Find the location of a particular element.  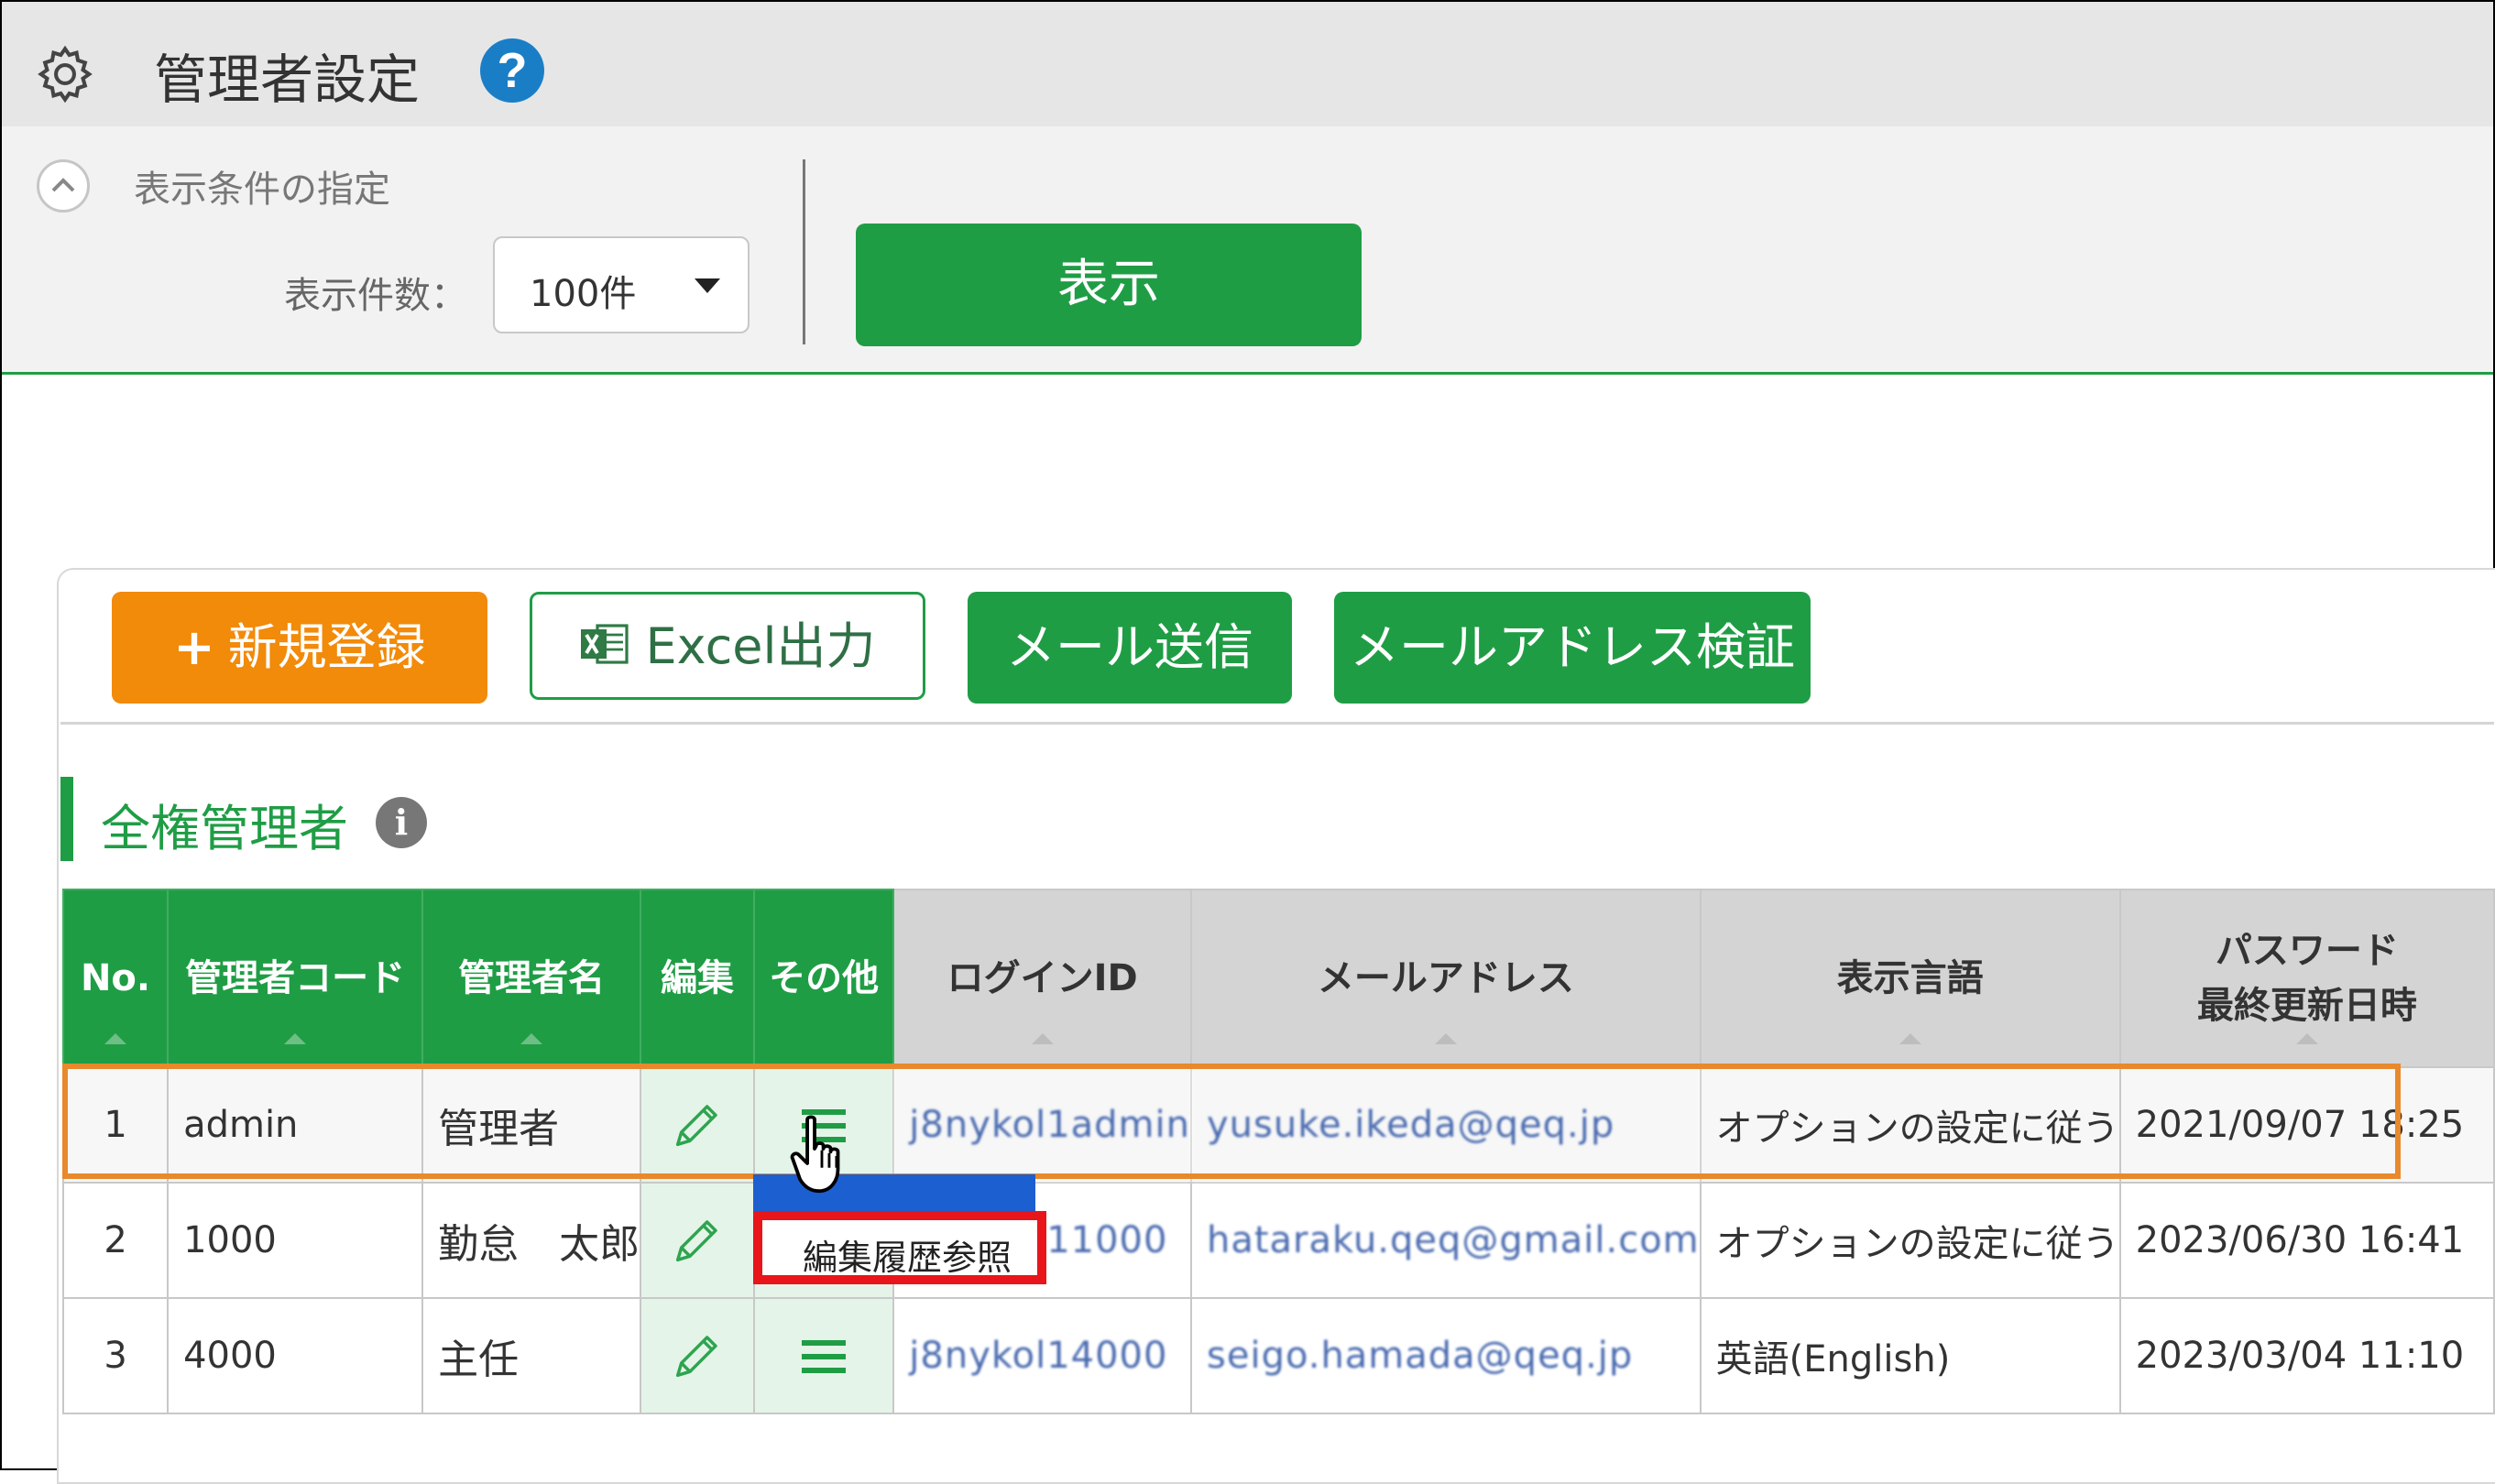

excel-export-button: Excel出力 is located at coordinates (727, 646).